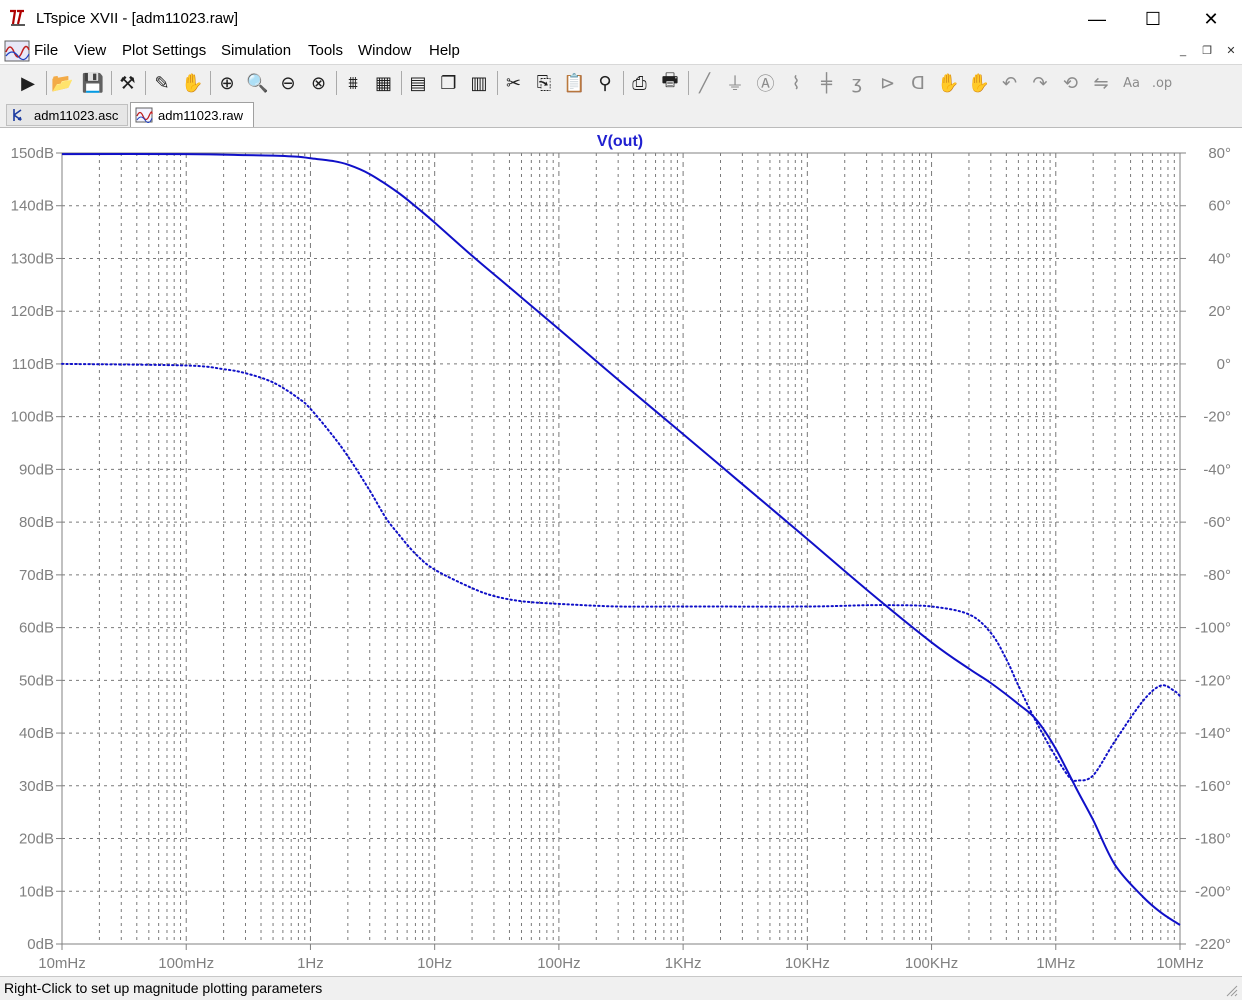 The width and height of the screenshot is (1242, 1000). I want to click on y-right-tick-label: 20°, so click(1219, 311).